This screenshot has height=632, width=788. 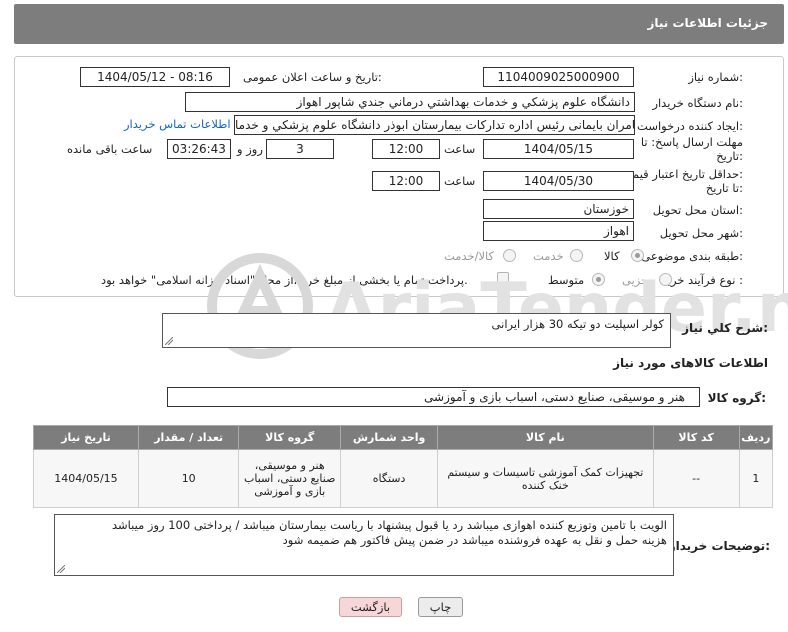 What do you see at coordinates (389, 478) in the screenshot?
I see `cell-unit: دستگاه` at bounding box center [389, 478].